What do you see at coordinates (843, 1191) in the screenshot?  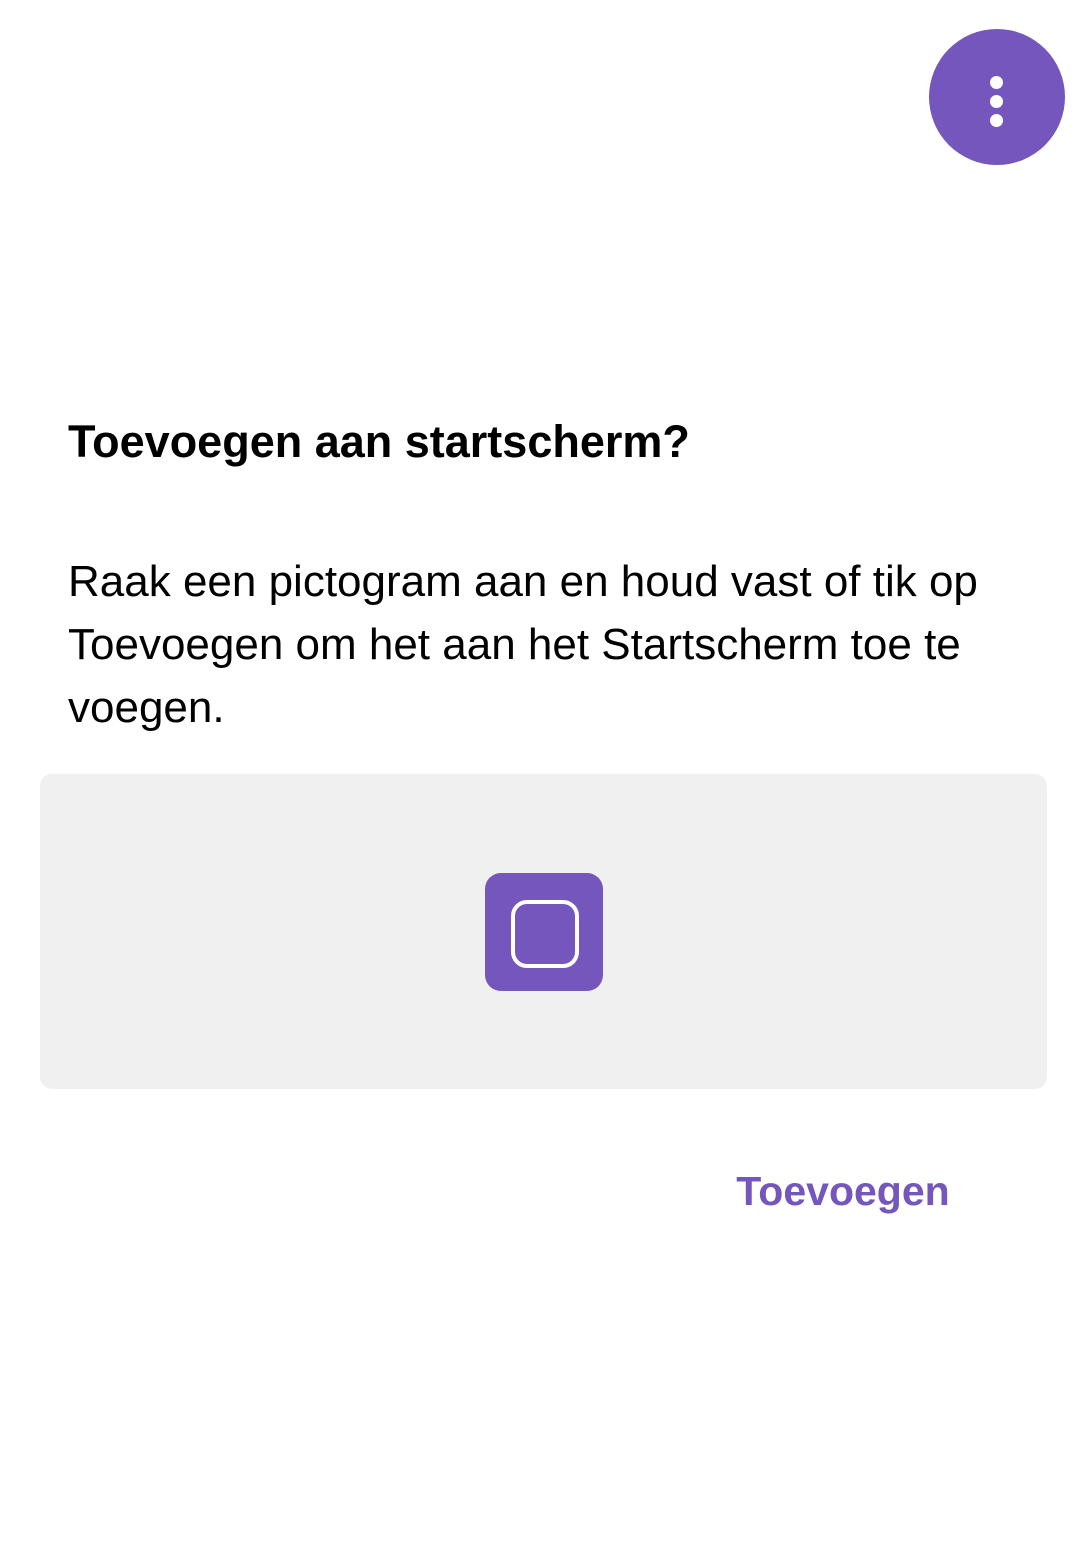 I see `add-button: Toevoegen` at bounding box center [843, 1191].